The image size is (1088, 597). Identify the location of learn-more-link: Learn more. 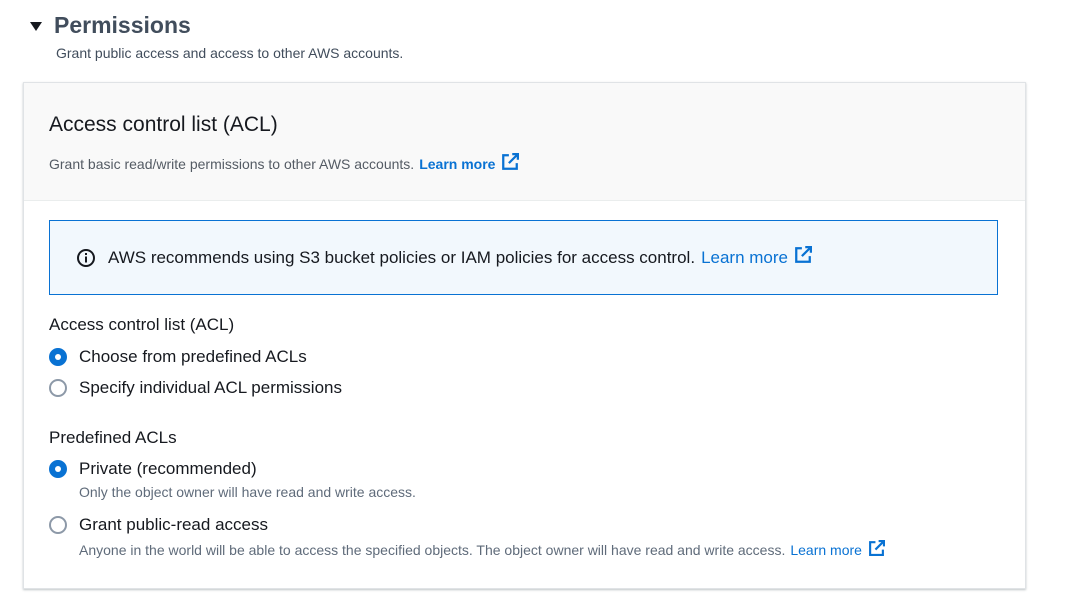
(469, 163).